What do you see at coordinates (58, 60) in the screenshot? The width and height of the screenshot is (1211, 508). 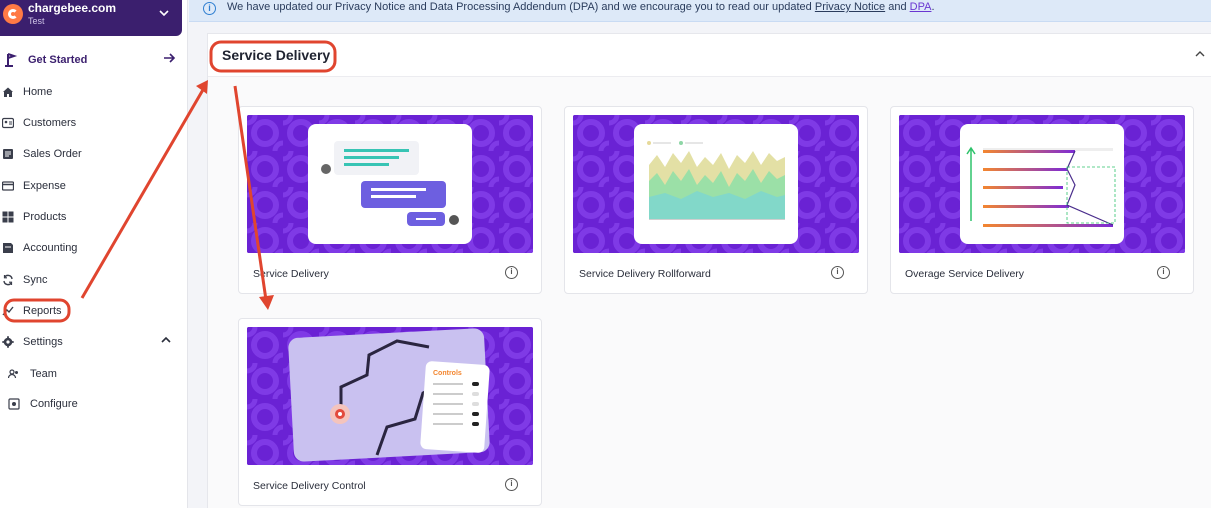 I see `get-started-label: Get Started` at bounding box center [58, 60].